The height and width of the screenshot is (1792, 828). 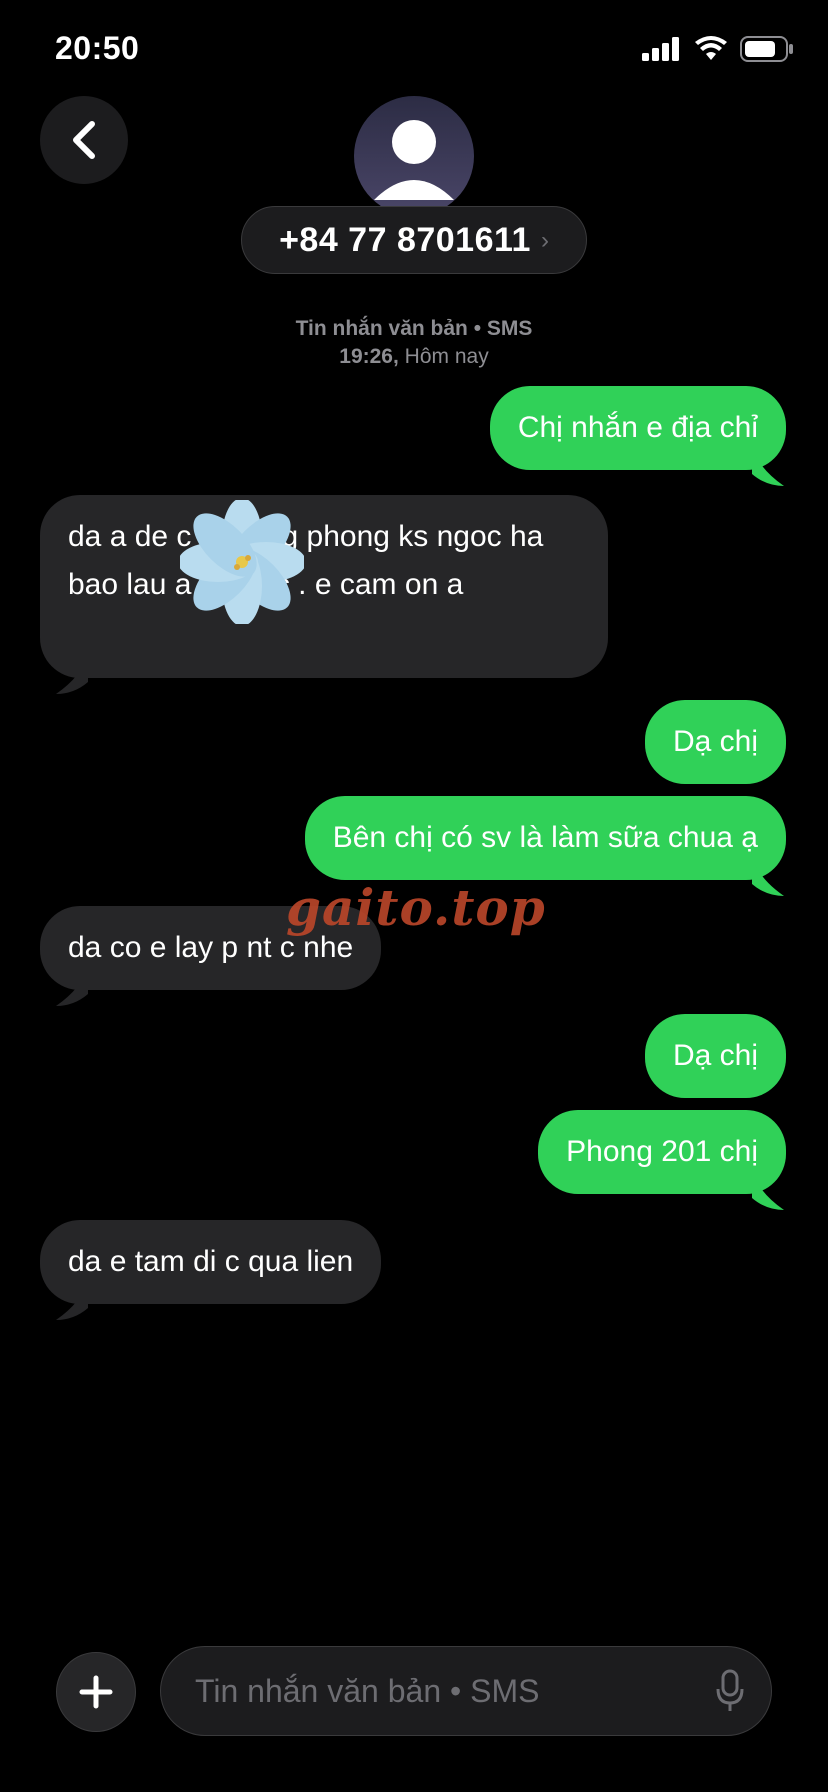 What do you see at coordinates (766, 49) in the screenshot?
I see `battery-icon` at bounding box center [766, 49].